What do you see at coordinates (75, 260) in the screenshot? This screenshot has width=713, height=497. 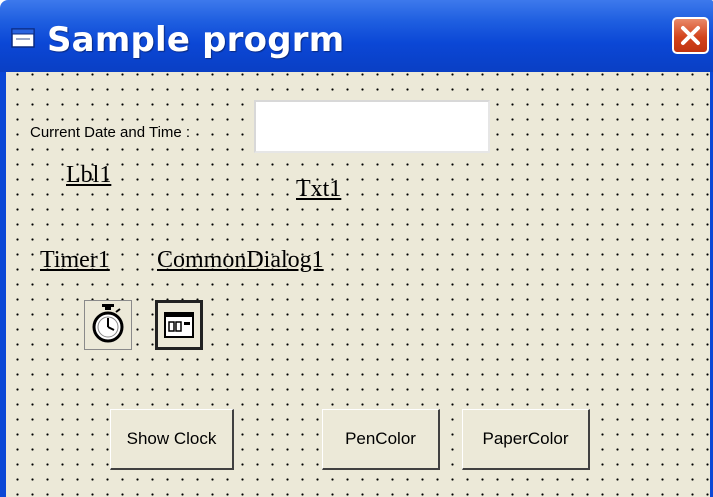 I see `timer1-caption: Timer1` at bounding box center [75, 260].